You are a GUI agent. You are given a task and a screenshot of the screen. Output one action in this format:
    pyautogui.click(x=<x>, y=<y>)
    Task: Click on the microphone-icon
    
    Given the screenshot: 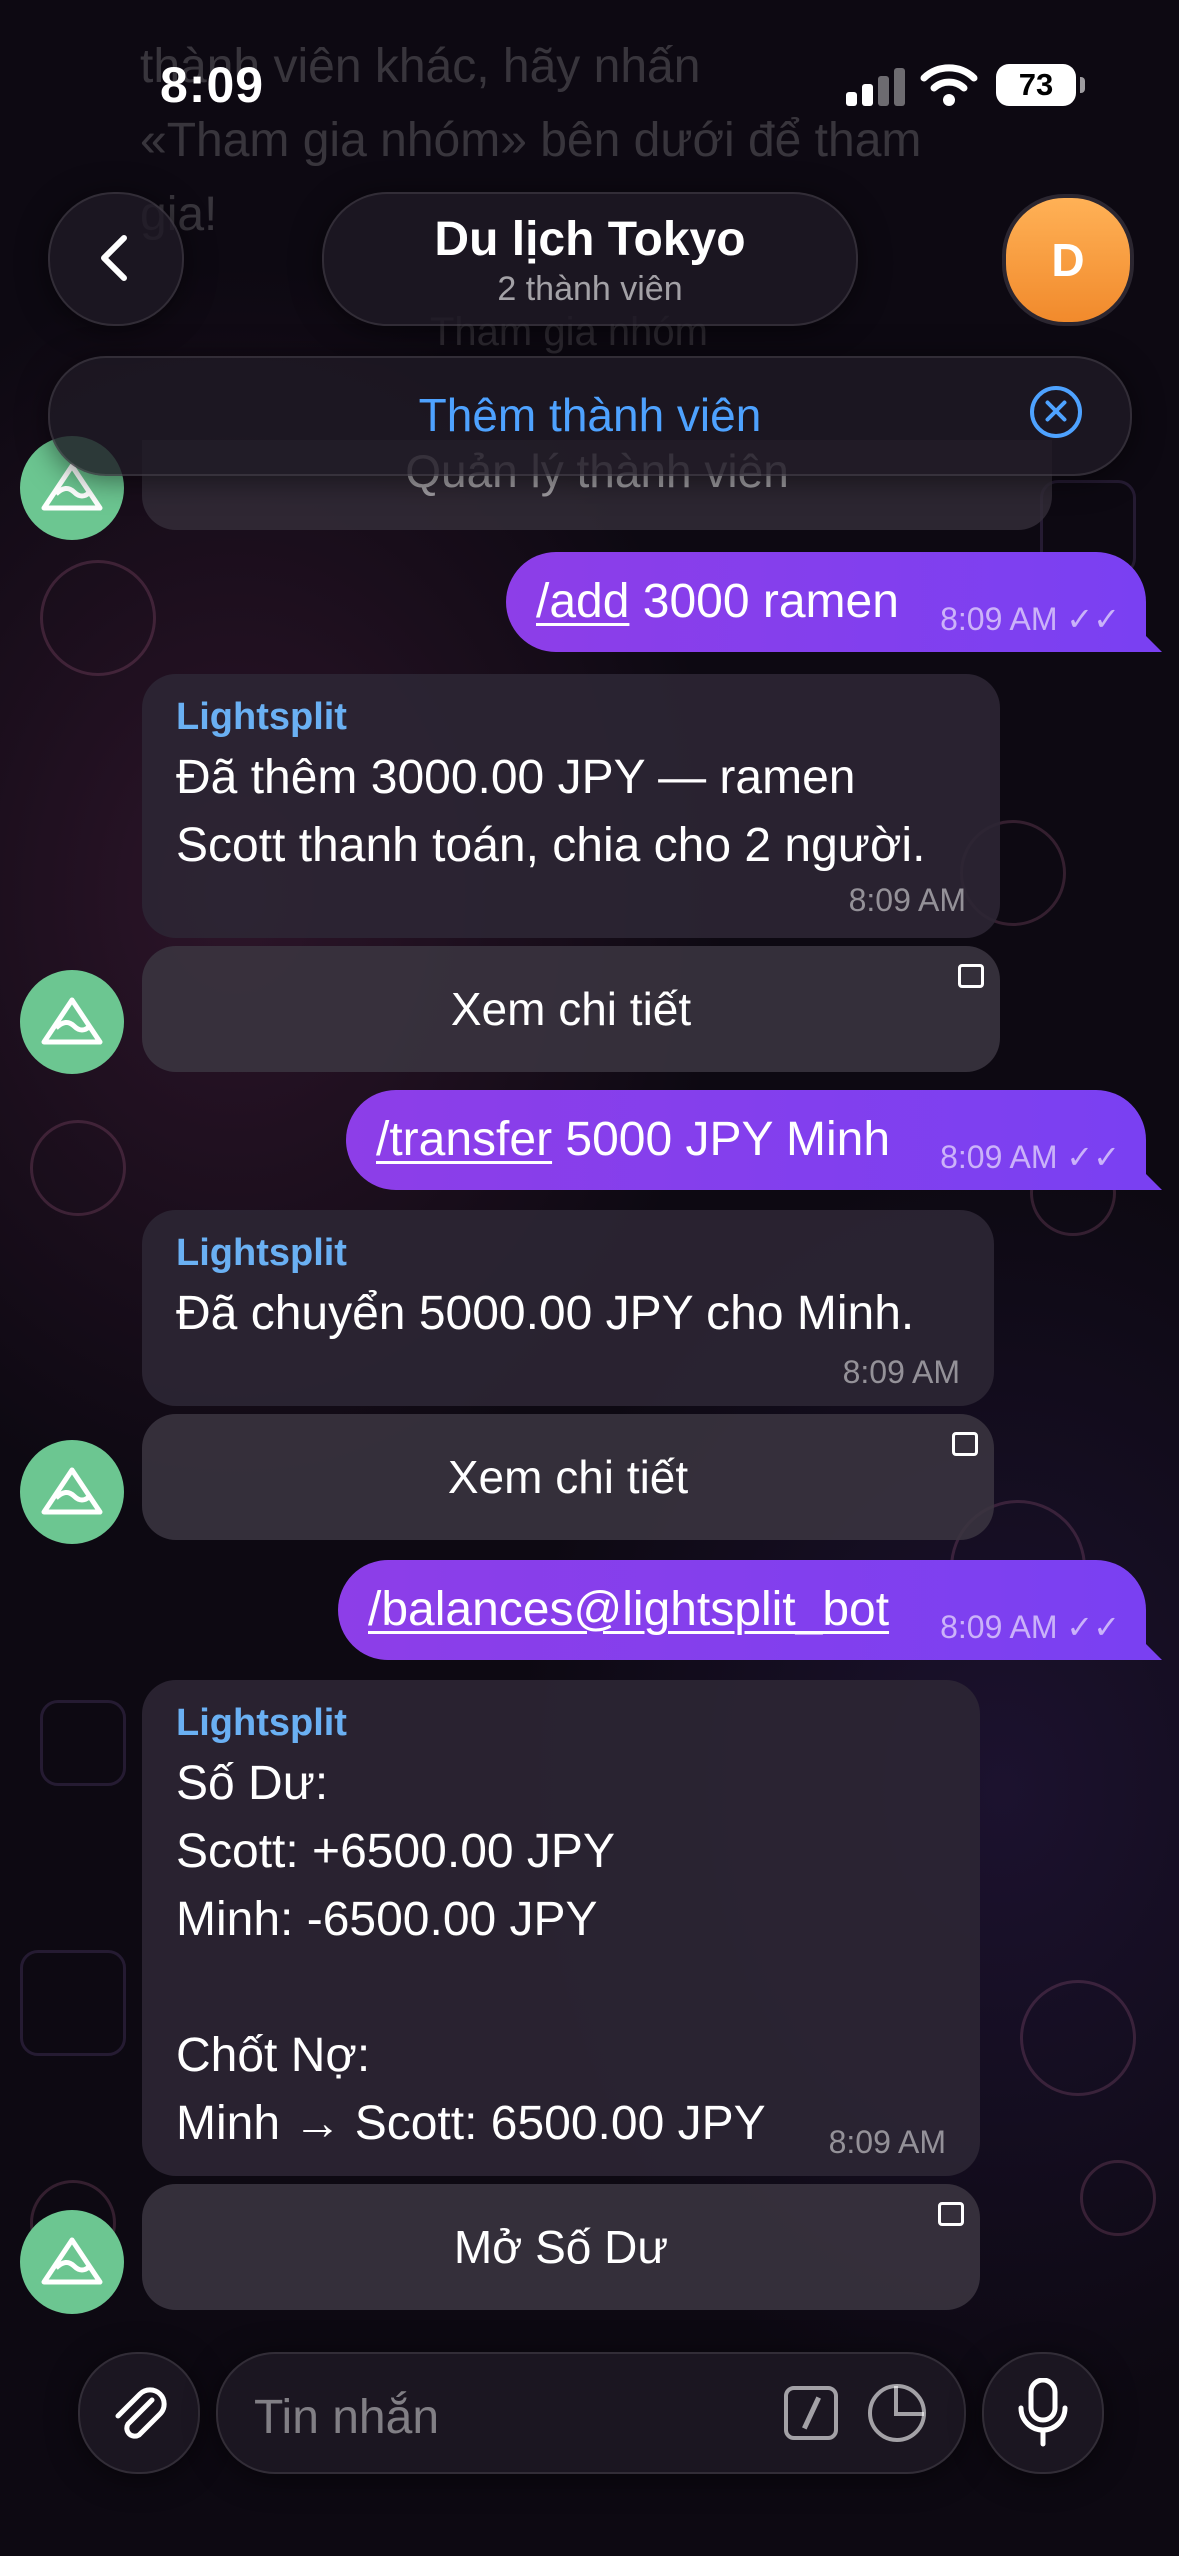 What is the action you would take?
    pyautogui.click(x=1043, y=2412)
    